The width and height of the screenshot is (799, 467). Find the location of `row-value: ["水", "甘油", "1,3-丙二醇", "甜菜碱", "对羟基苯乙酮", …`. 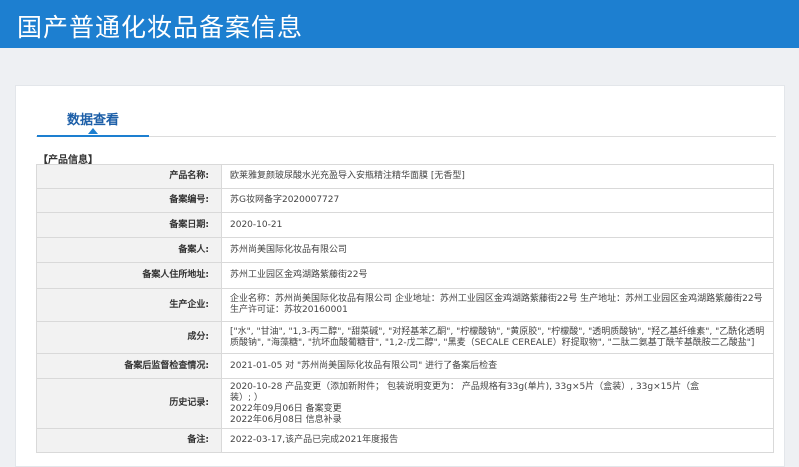

row-value: ["水", "甘油", "1,3-丙二醇", "甜菜碱", "对羟基苯乙酮", … is located at coordinates (497, 337).